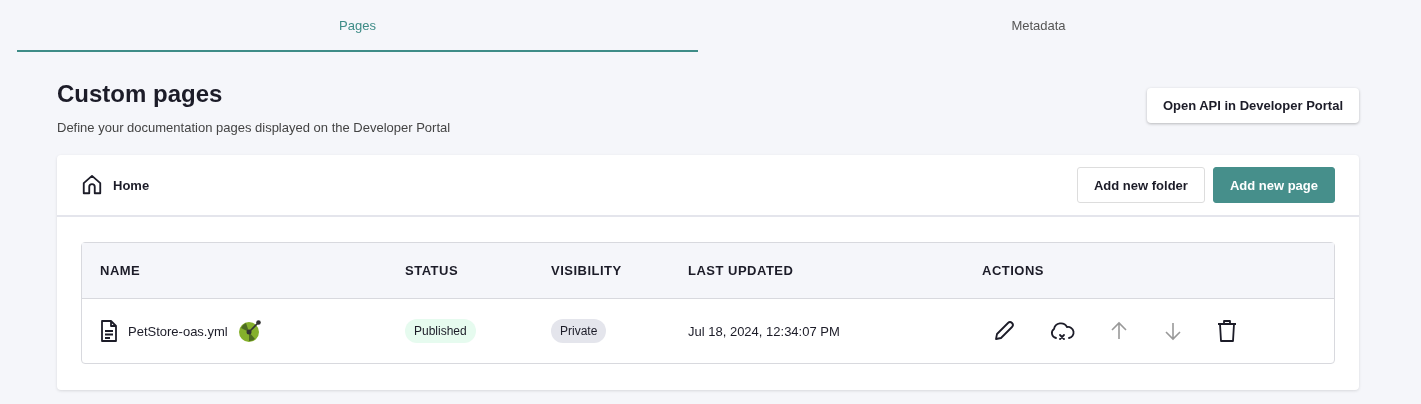 This screenshot has height=404, width=1421. Describe the element at coordinates (432, 270) in the screenshot. I see `column-header: STATUS` at that location.